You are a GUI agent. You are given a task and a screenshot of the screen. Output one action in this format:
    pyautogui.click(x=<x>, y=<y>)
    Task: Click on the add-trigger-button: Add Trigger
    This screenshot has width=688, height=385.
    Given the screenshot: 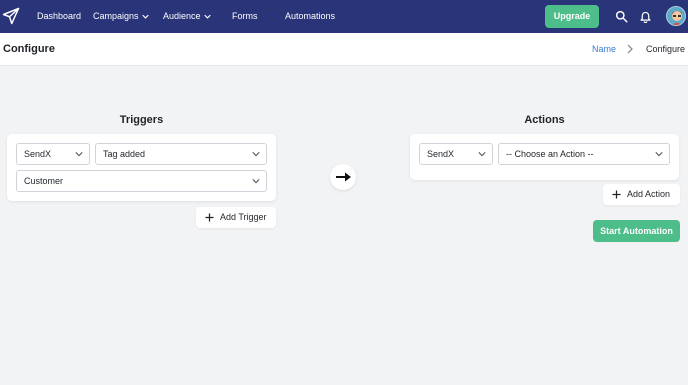 What is the action you would take?
    pyautogui.click(x=236, y=217)
    